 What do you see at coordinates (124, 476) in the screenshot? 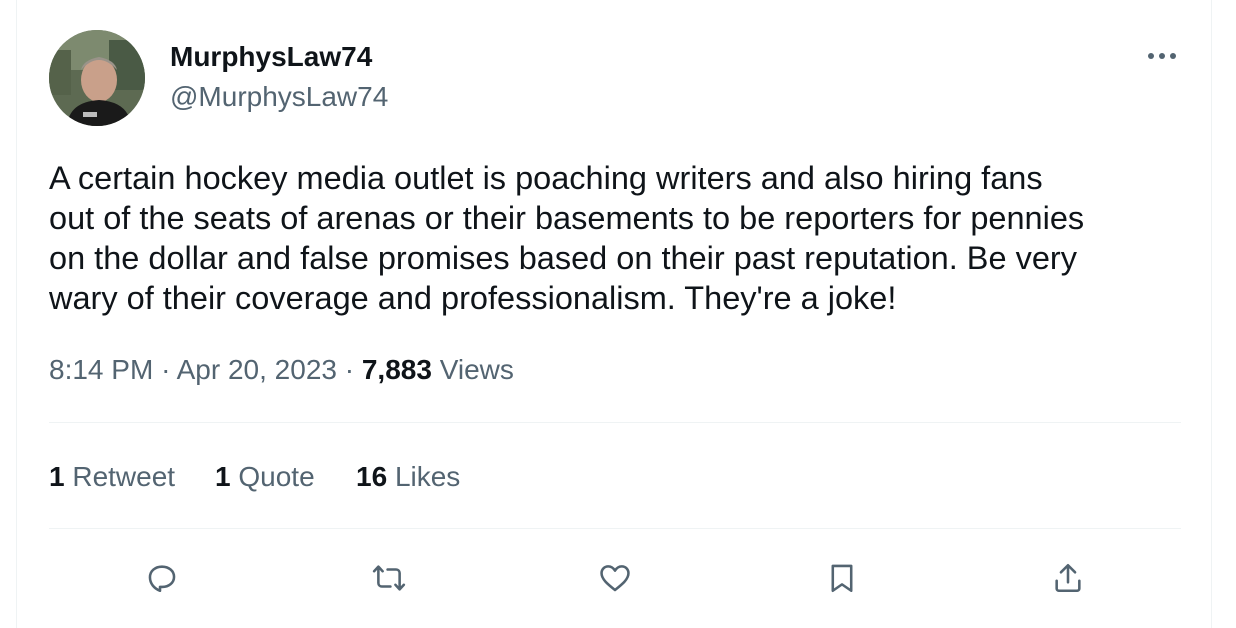
I see `retweets-label: Retweet` at bounding box center [124, 476].